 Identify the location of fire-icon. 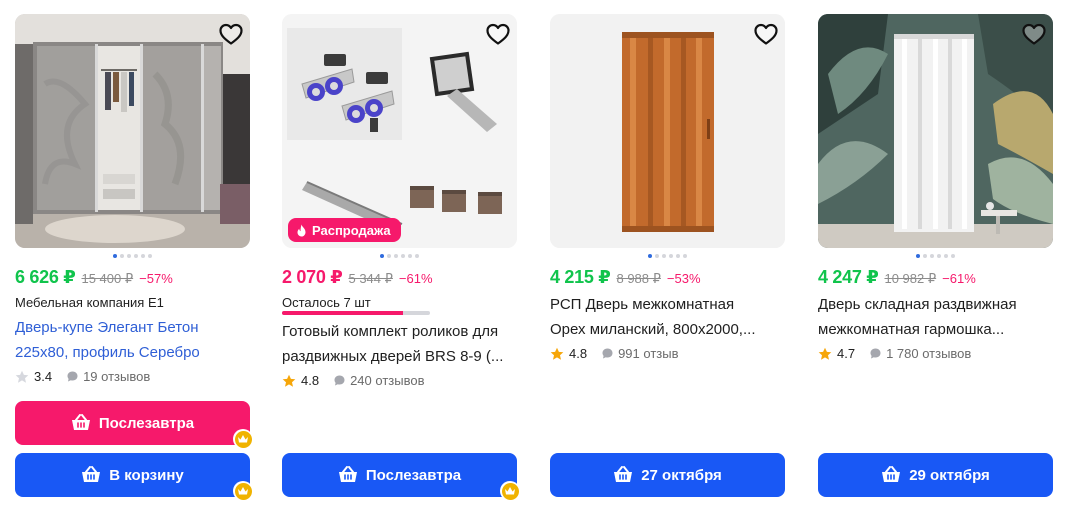
(301, 230).